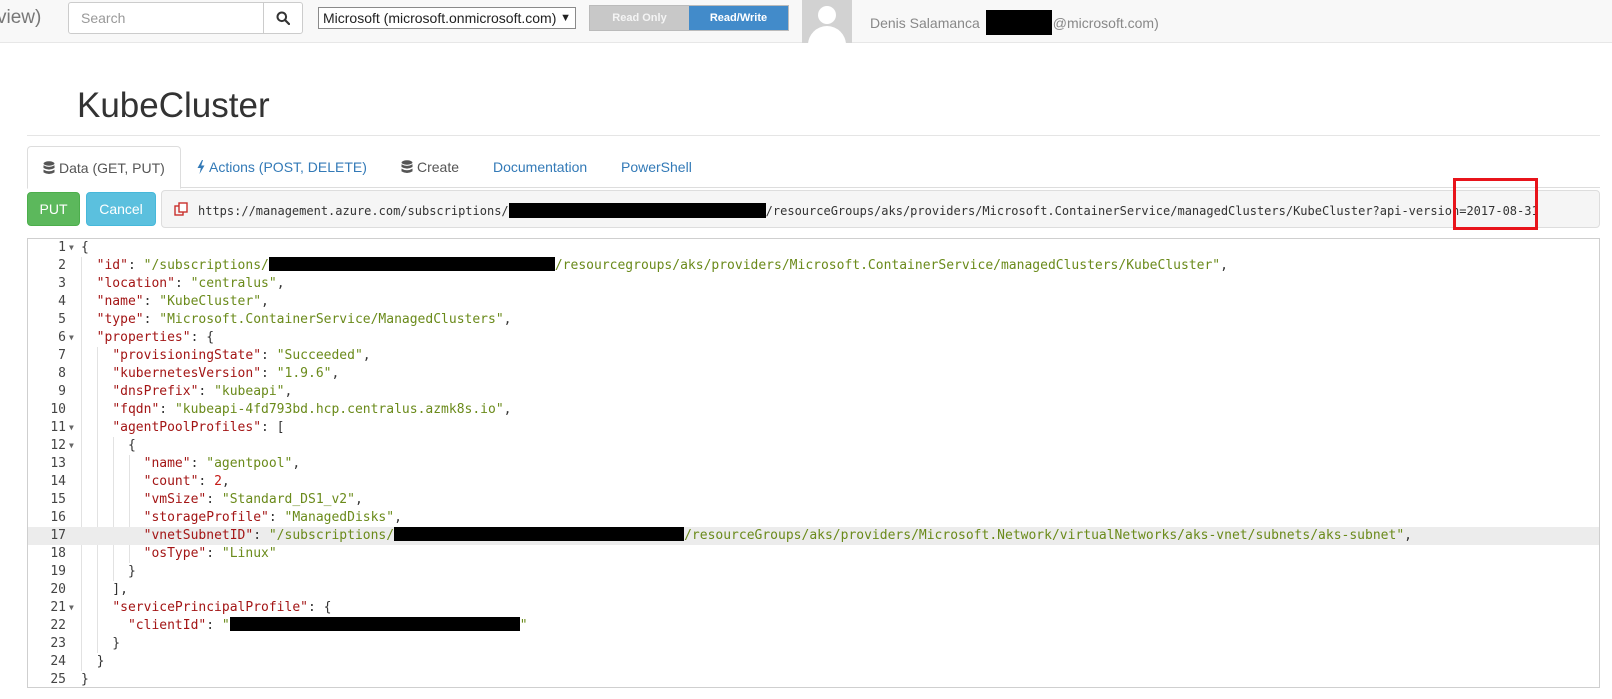 The width and height of the screenshot is (1612, 699). Describe the element at coordinates (813, 500) in the screenshot. I see `code-line: "vmSize": "Standard_DS1_v2", 15` at that location.